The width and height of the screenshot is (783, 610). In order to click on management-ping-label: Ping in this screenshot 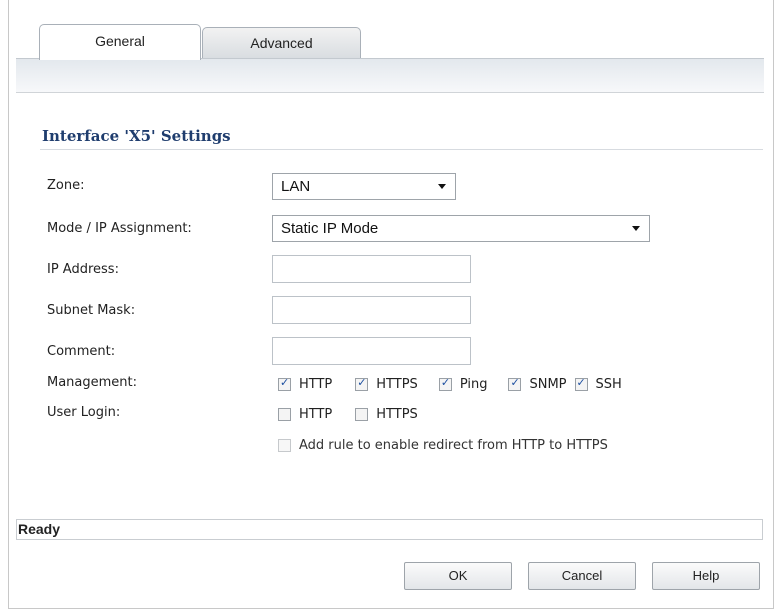, I will do `click(473, 384)`.